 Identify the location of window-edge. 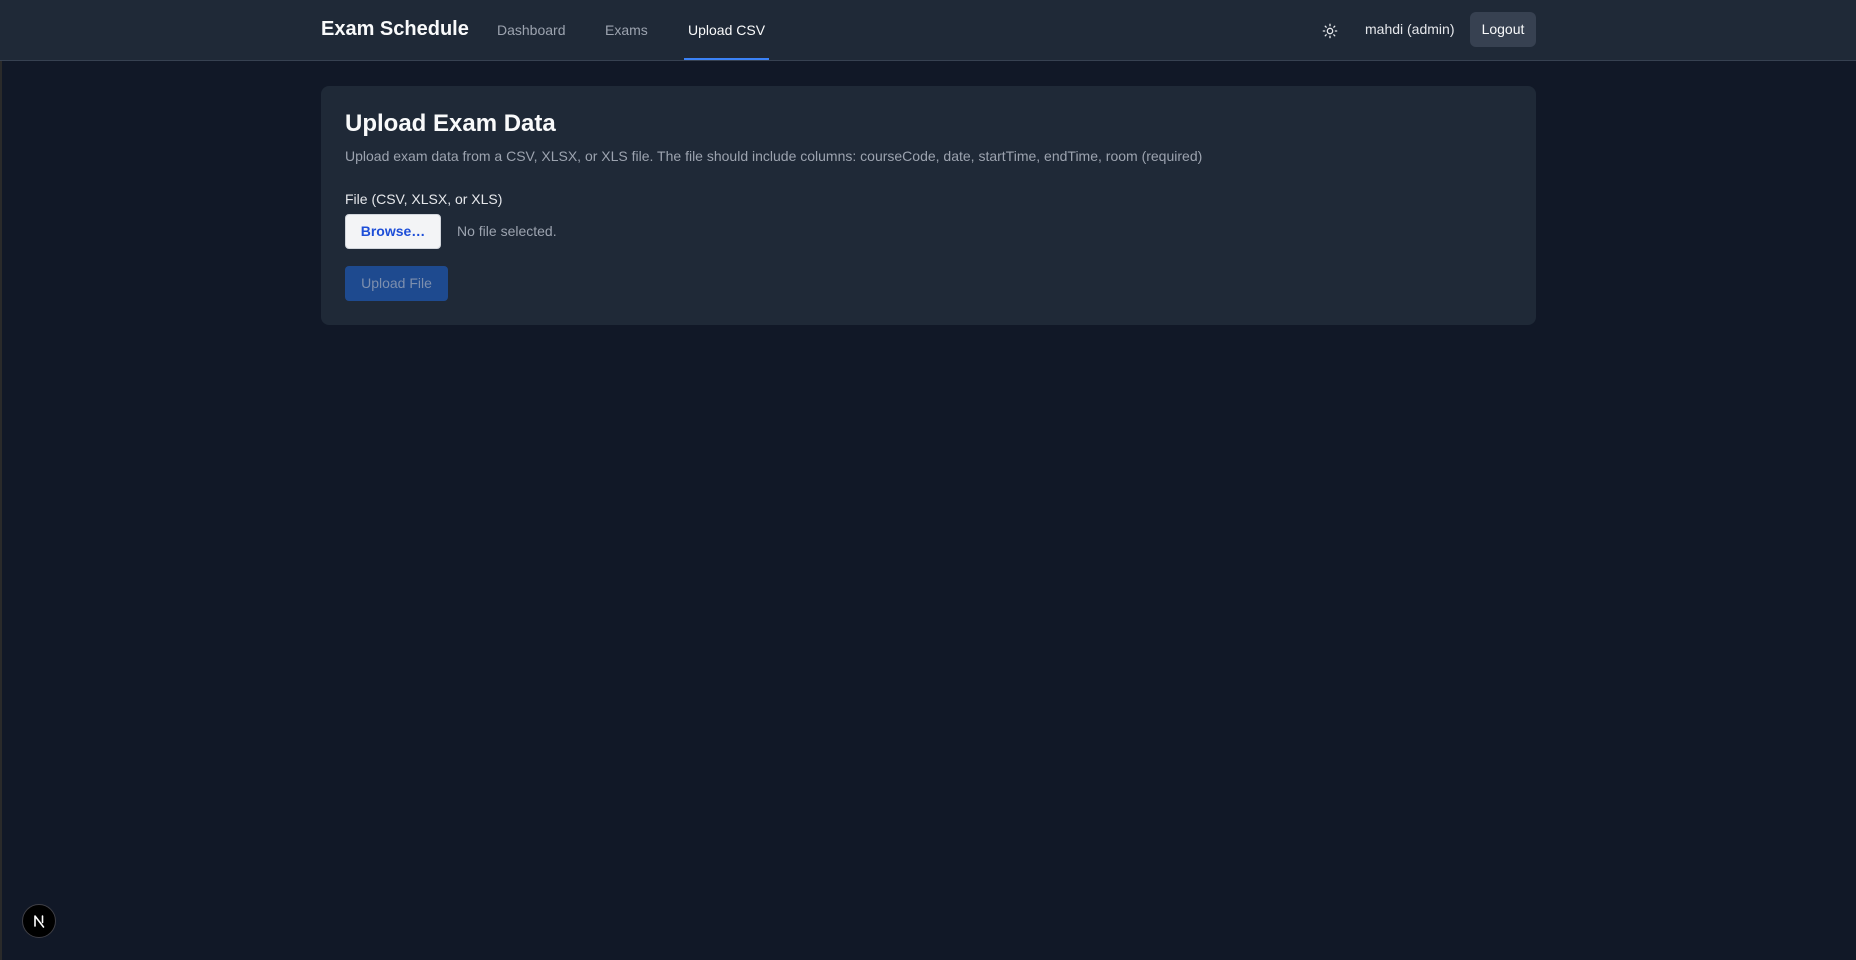
(1, 480).